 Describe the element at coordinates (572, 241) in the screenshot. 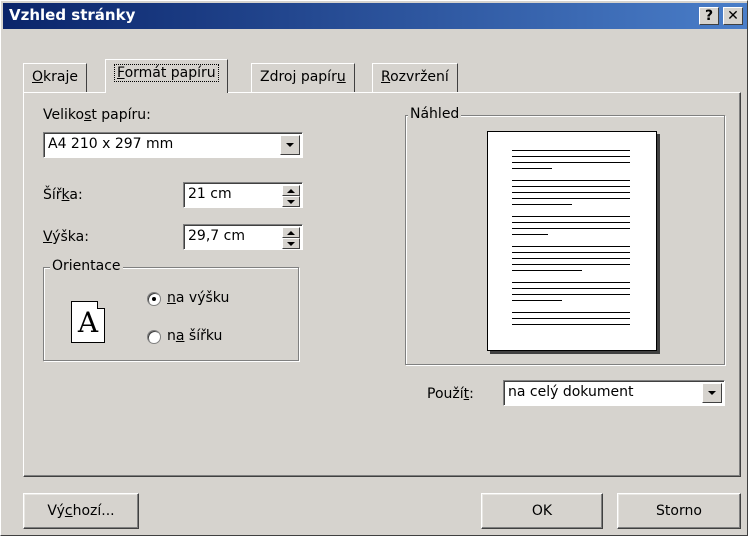

I see `page-preview` at that location.